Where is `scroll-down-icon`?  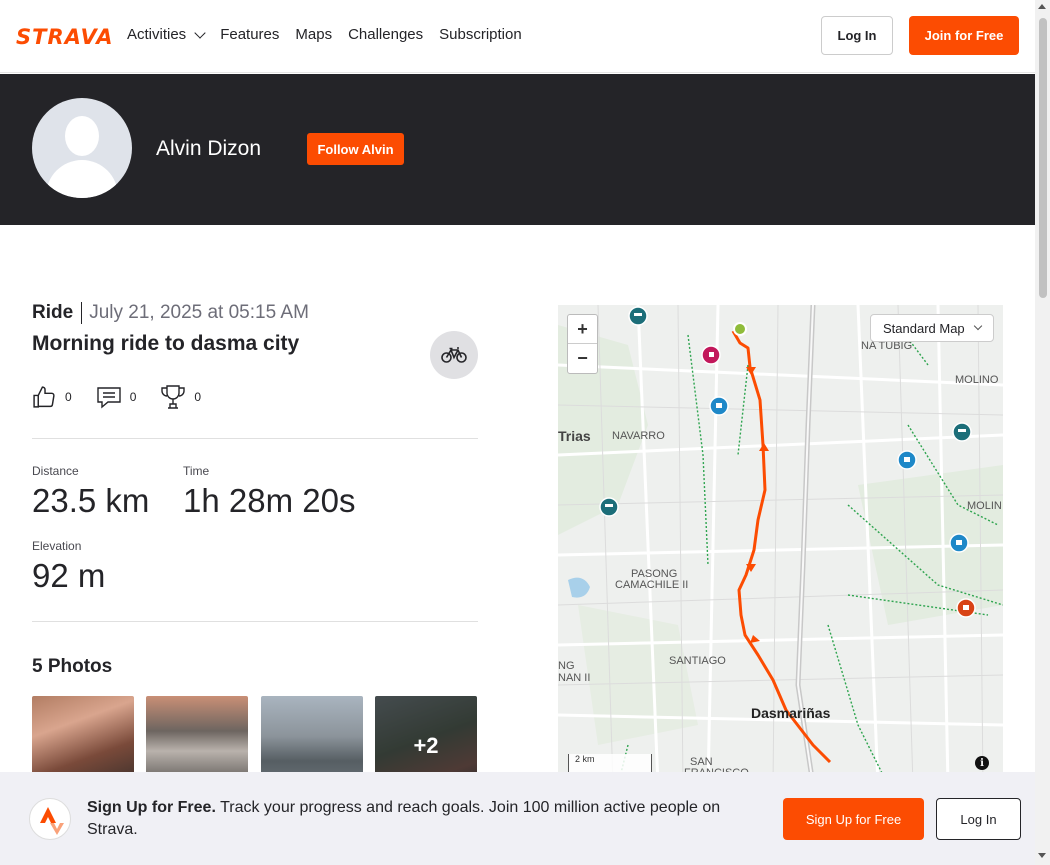 scroll-down-icon is located at coordinates (1042, 855).